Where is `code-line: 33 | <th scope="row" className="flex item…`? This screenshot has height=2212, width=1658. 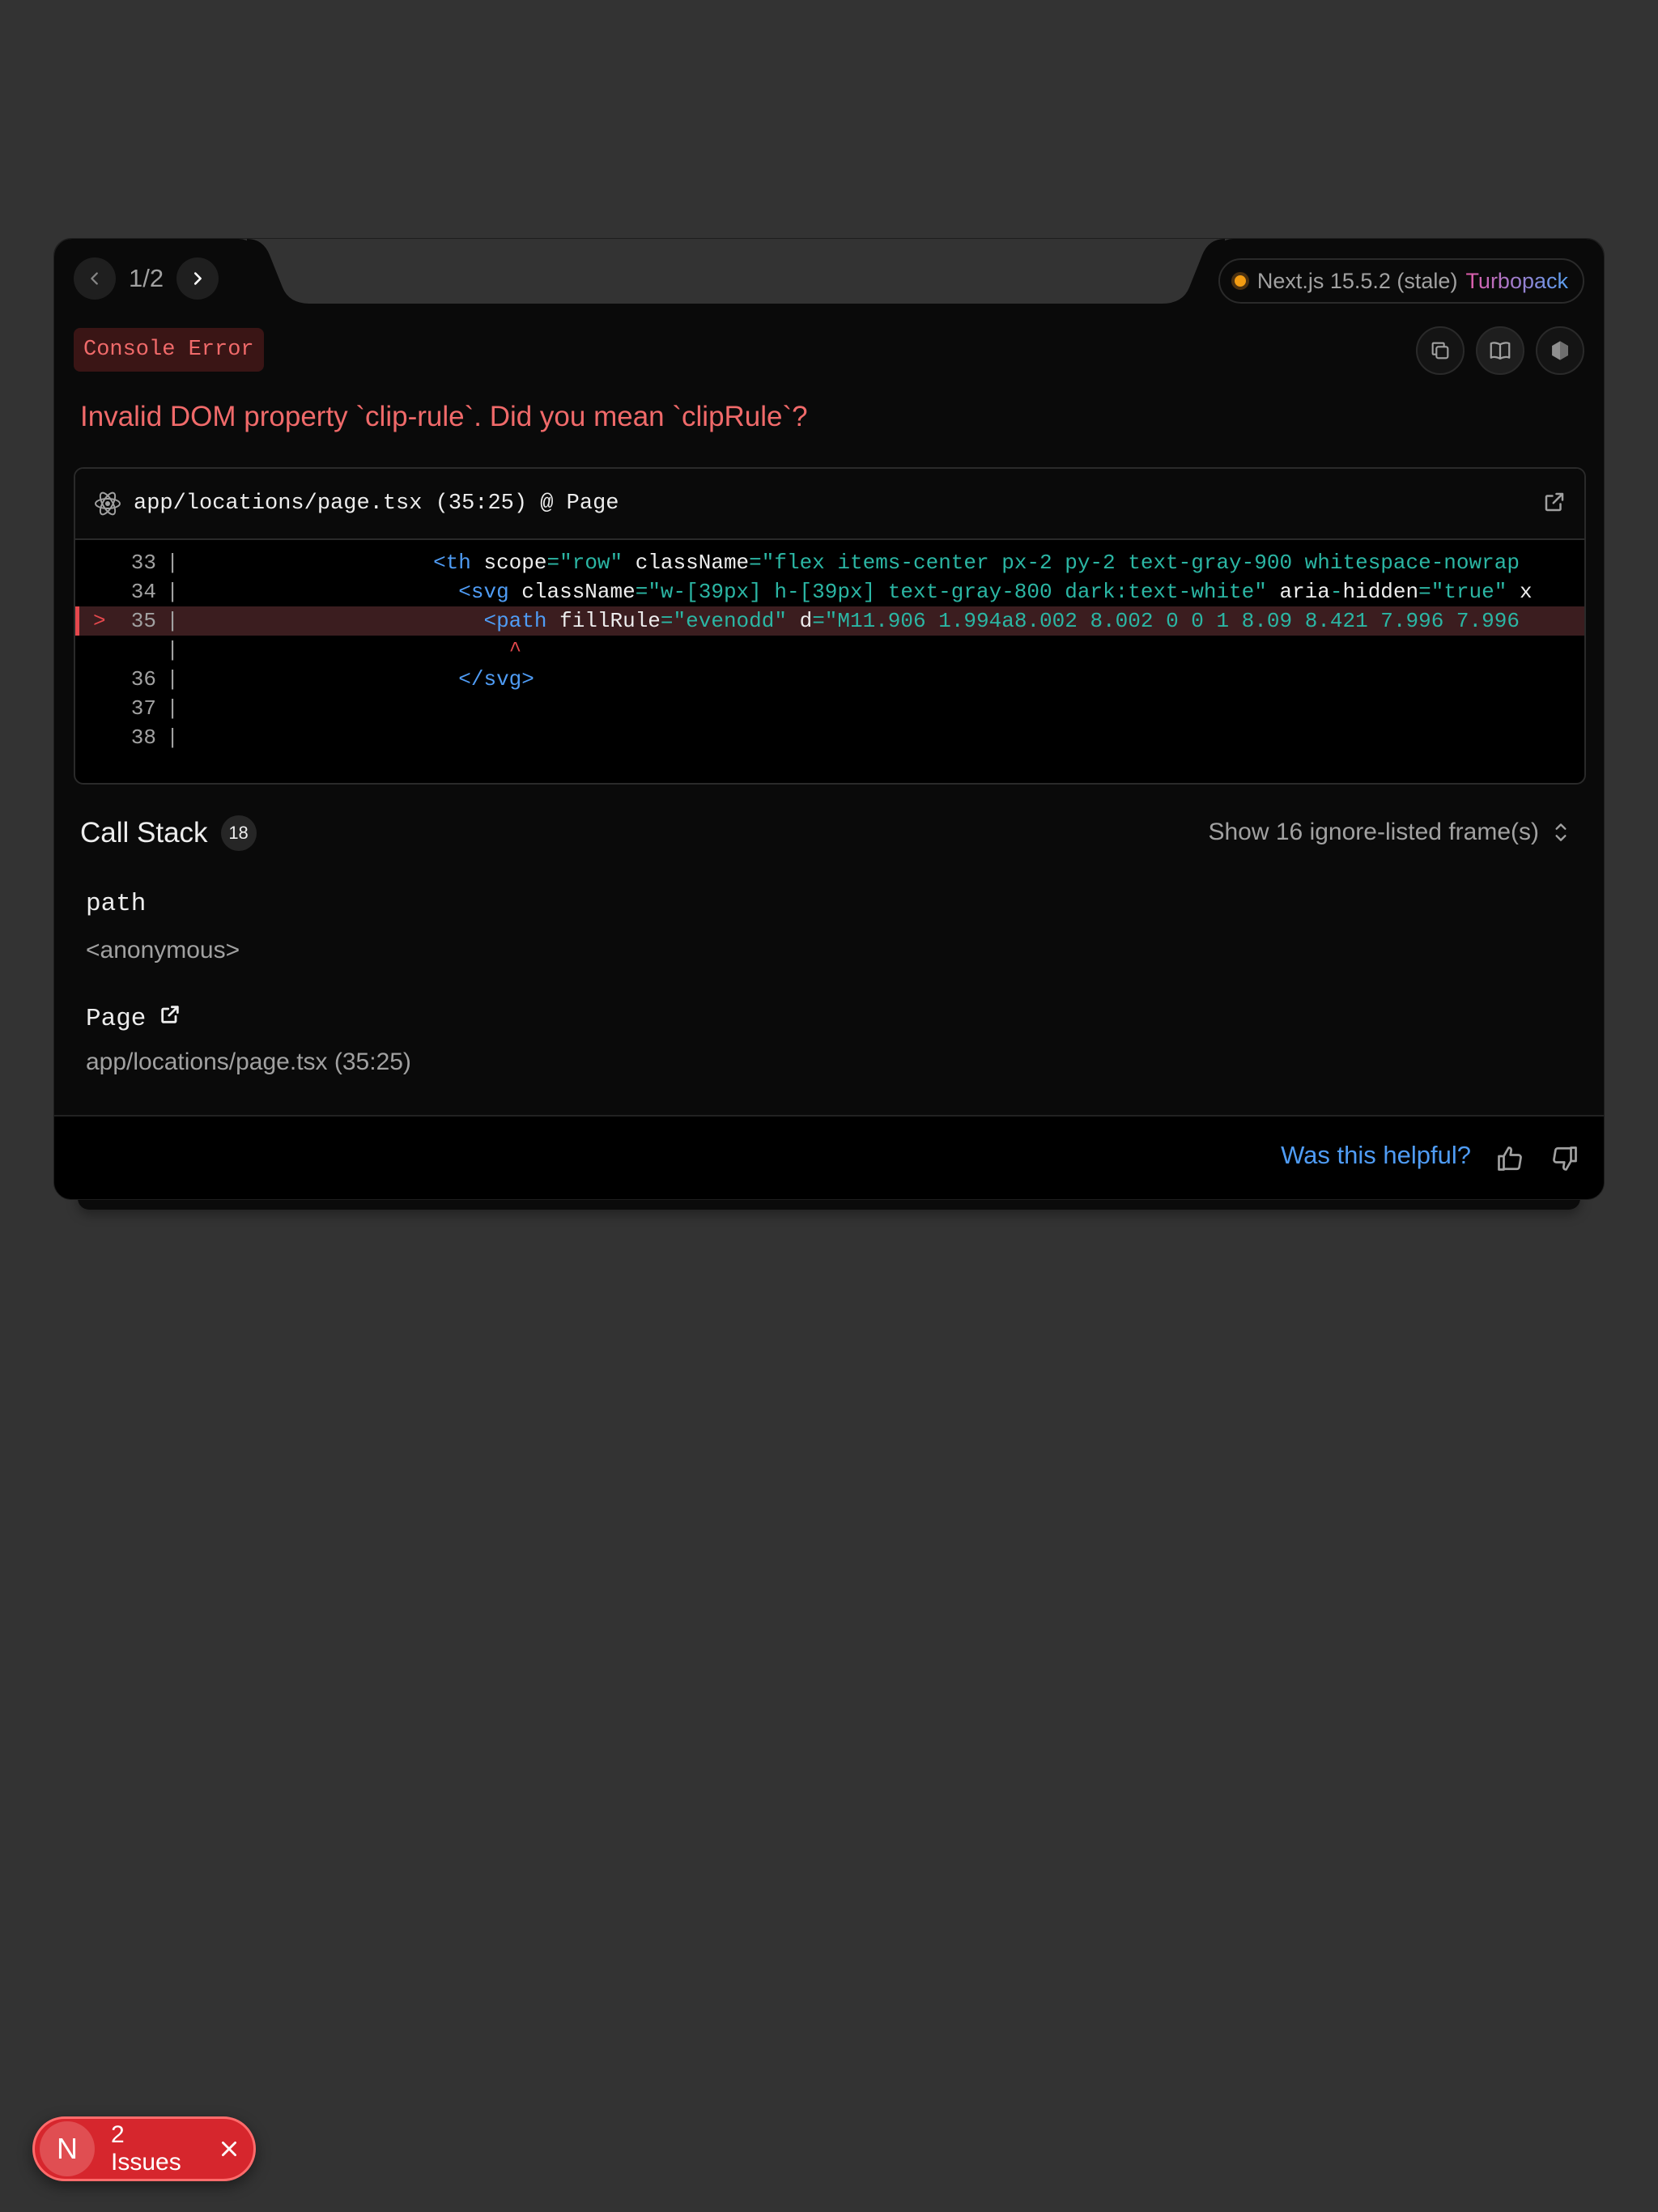
code-line: 33 | <th scope="row" className="flex item… is located at coordinates (829, 563).